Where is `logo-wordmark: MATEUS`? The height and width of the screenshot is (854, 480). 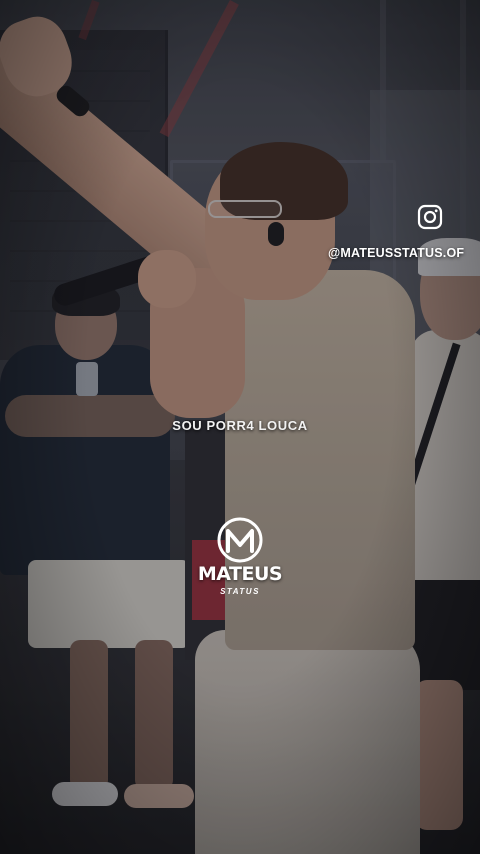 logo-wordmark: MATEUS is located at coordinates (240, 574).